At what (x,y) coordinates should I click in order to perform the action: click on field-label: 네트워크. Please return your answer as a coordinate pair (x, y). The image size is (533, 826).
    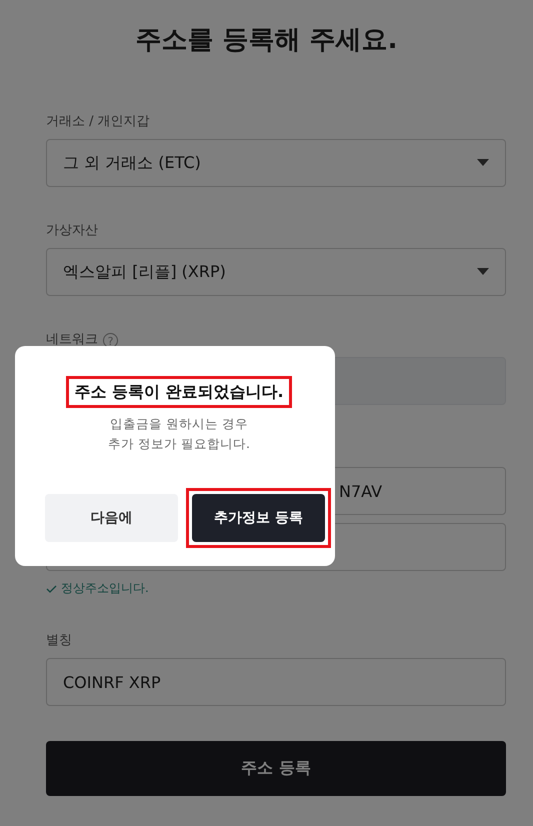
    Looking at the image, I should click on (72, 340).